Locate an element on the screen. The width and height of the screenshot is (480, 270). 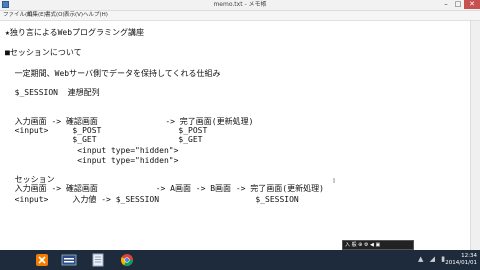
text-line: <input> $_POST $_POST is located at coordinates (106, 130).